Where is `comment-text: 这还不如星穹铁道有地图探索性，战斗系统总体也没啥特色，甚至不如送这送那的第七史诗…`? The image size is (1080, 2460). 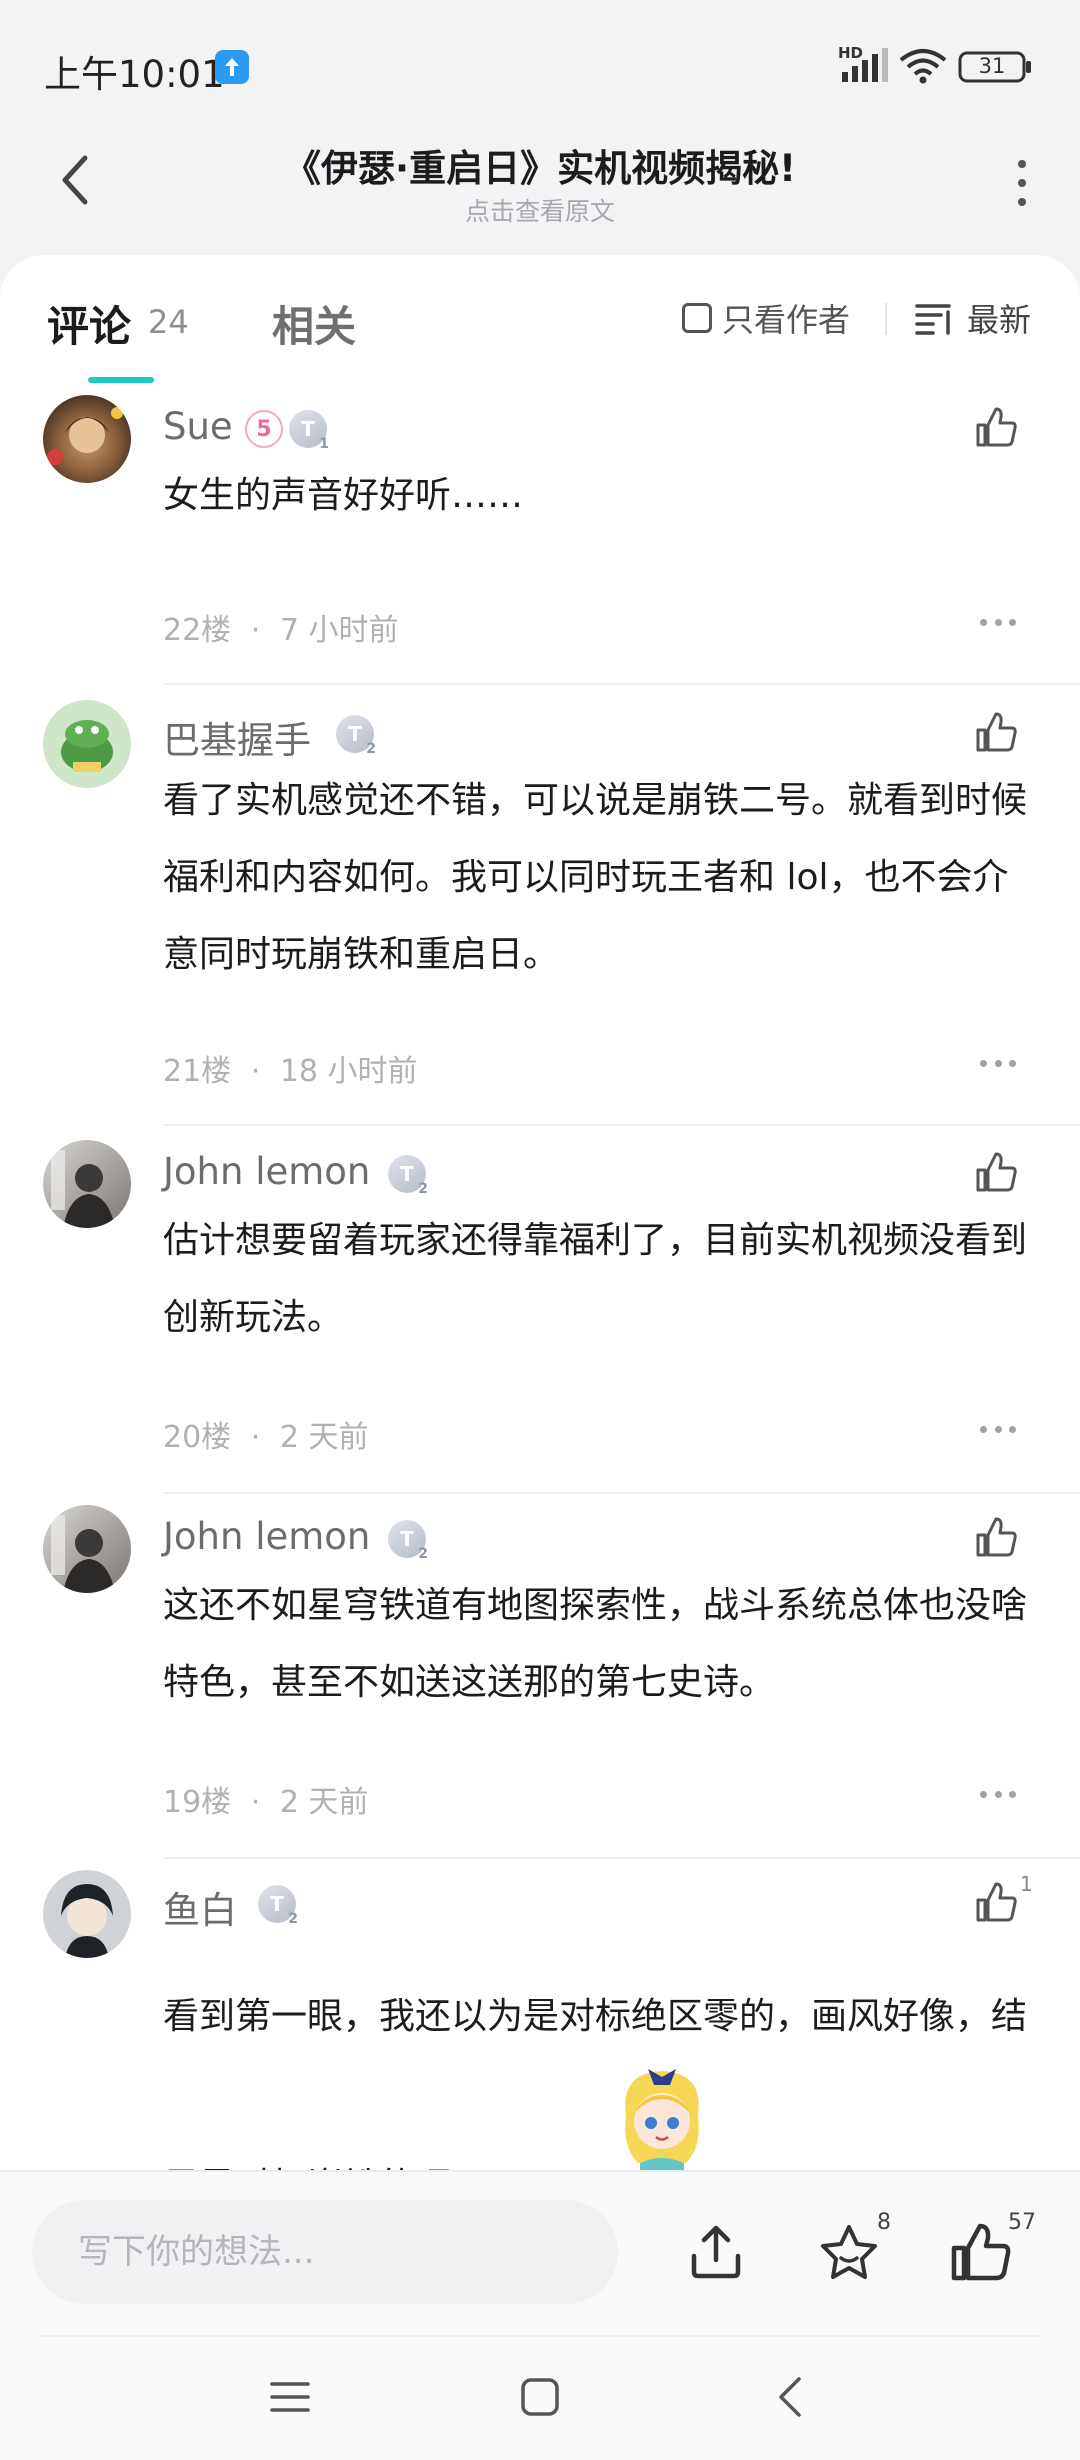 comment-text: 这还不如星穹铁道有地图探索性，战斗系统总体也没啥特色，甚至不如送这送那的第七史诗… is located at coordinates (595, 1644).